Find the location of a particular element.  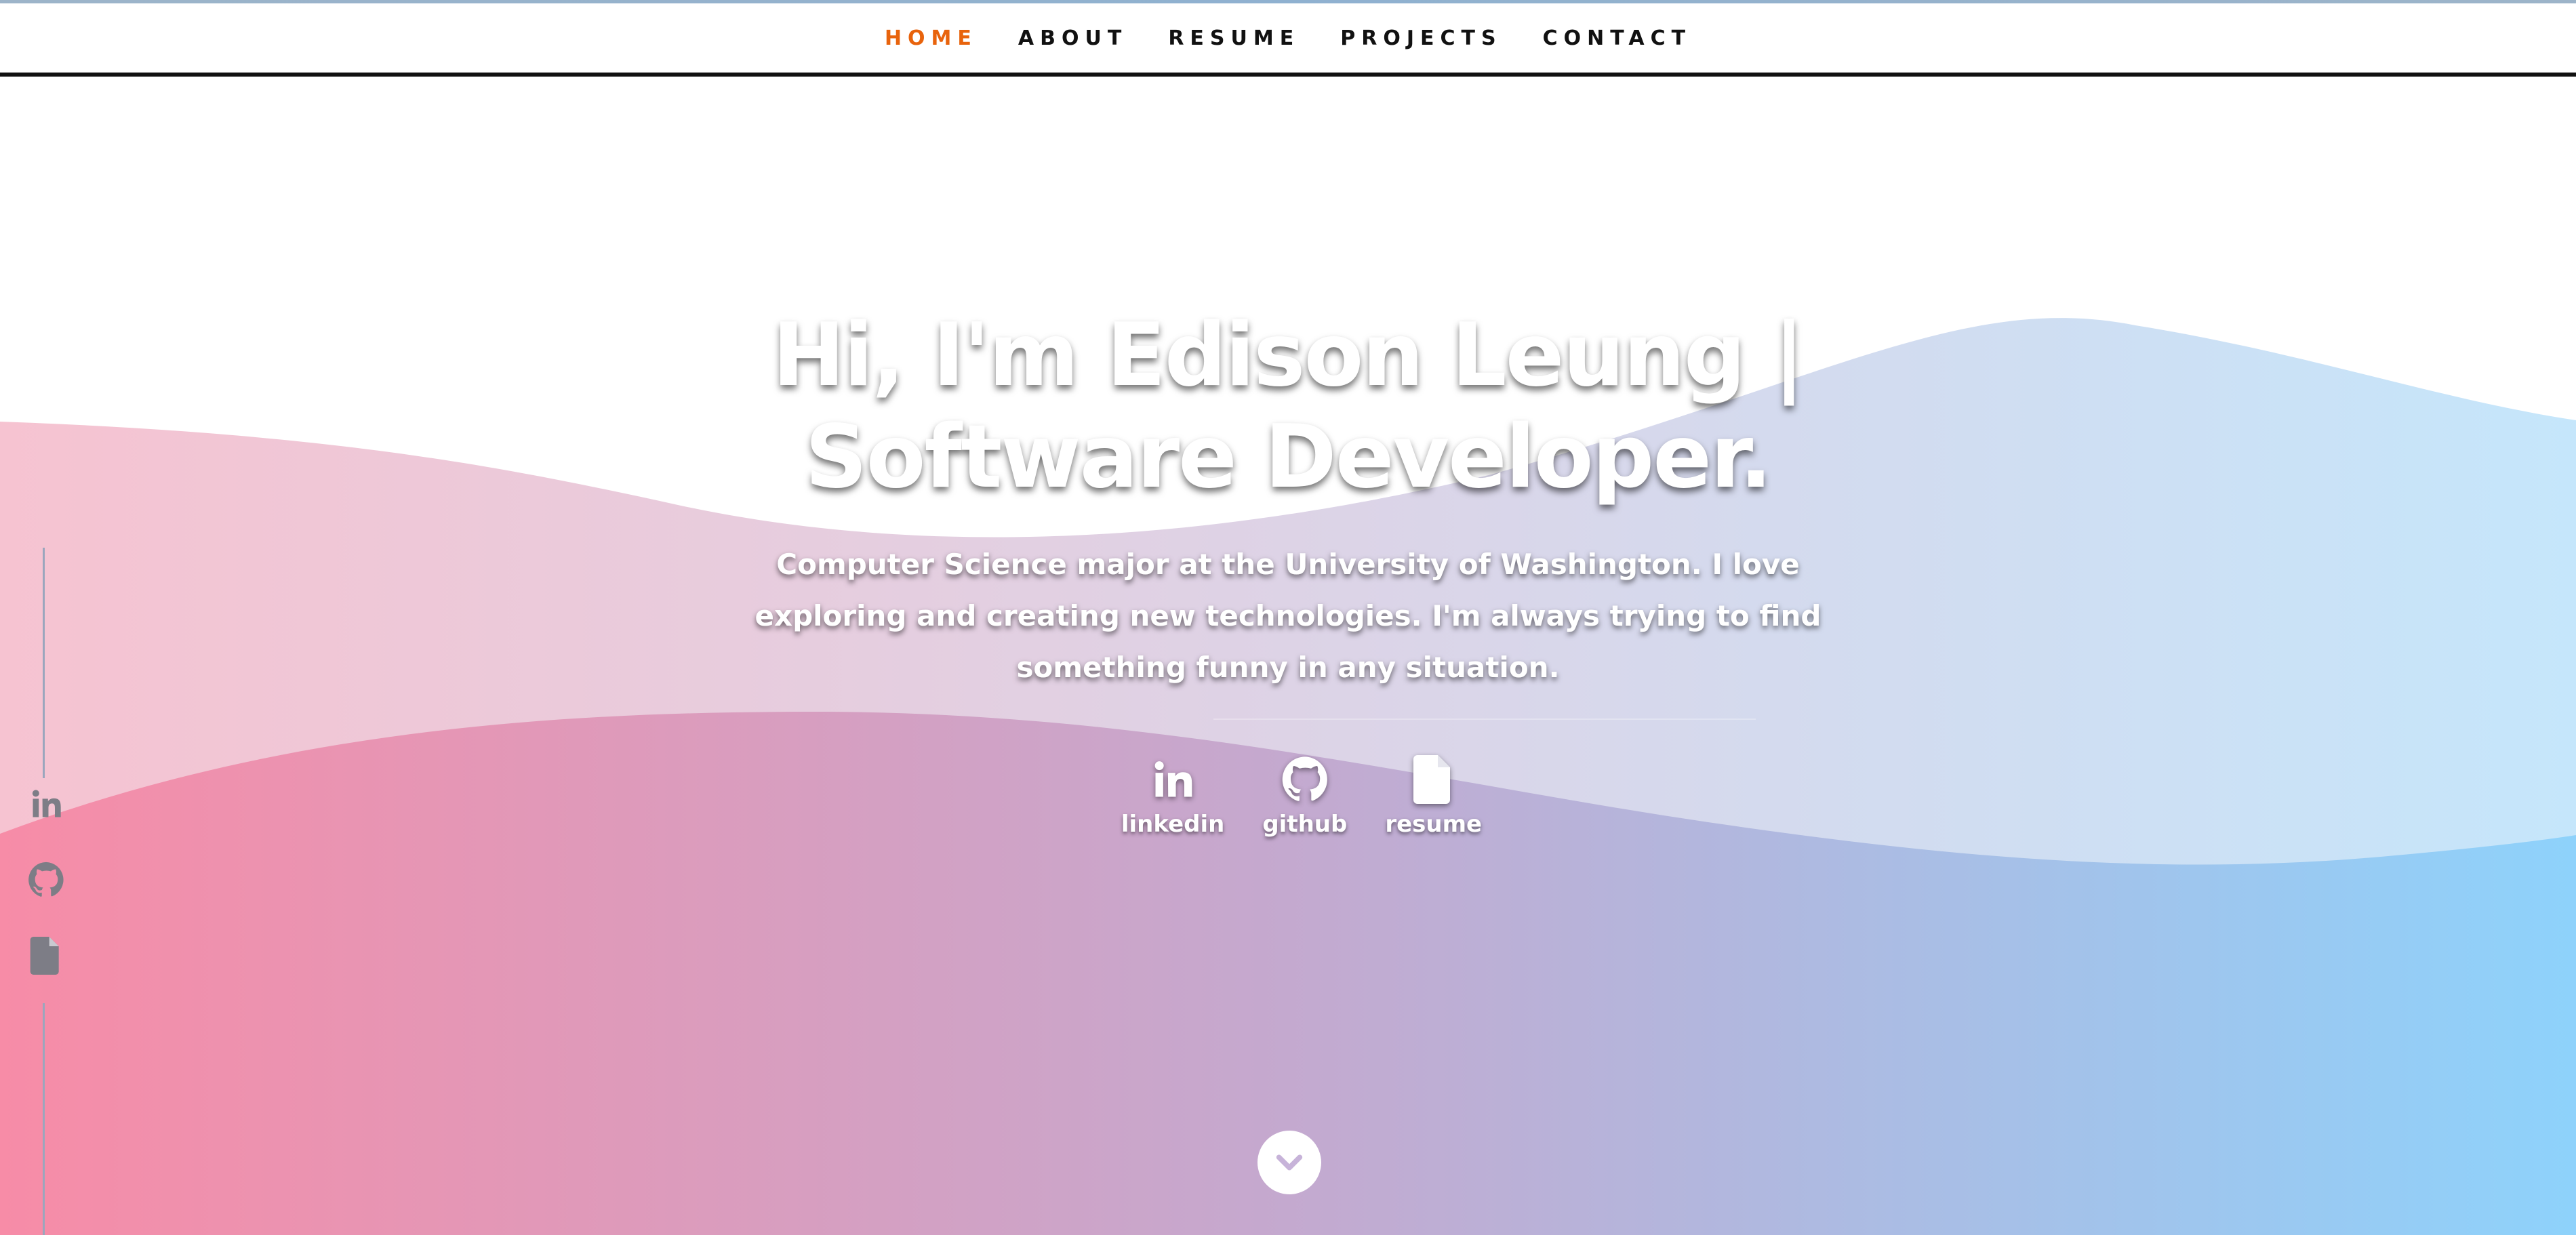

scroll-down-button is located at coordinates (1289, 1162).